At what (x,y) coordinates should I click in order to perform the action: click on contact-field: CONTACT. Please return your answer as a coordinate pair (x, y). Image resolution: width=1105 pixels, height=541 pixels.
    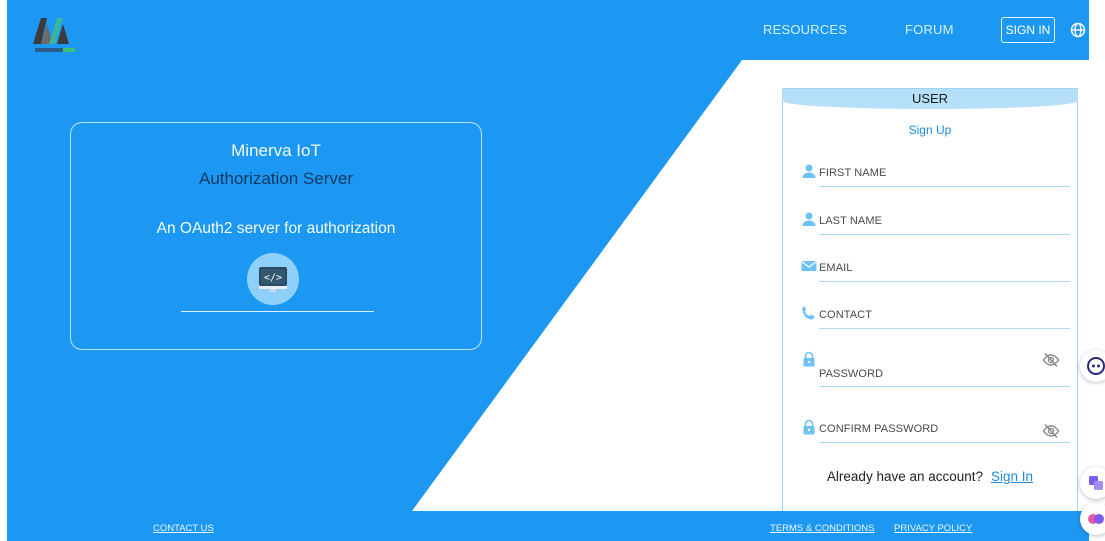
    Looking at the image, I should click on (935, 317).